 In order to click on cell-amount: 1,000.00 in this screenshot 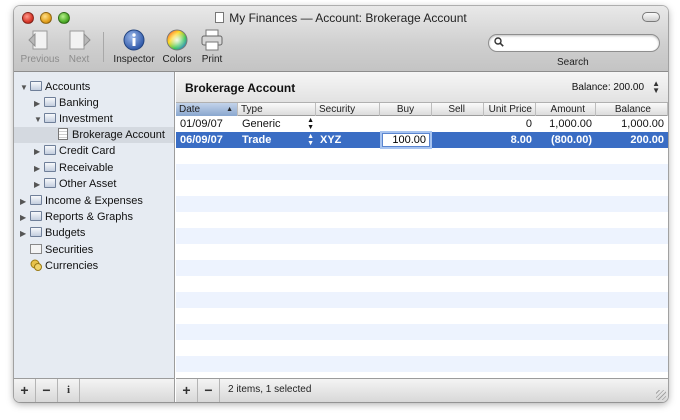, I will do `click(566, 124)`.